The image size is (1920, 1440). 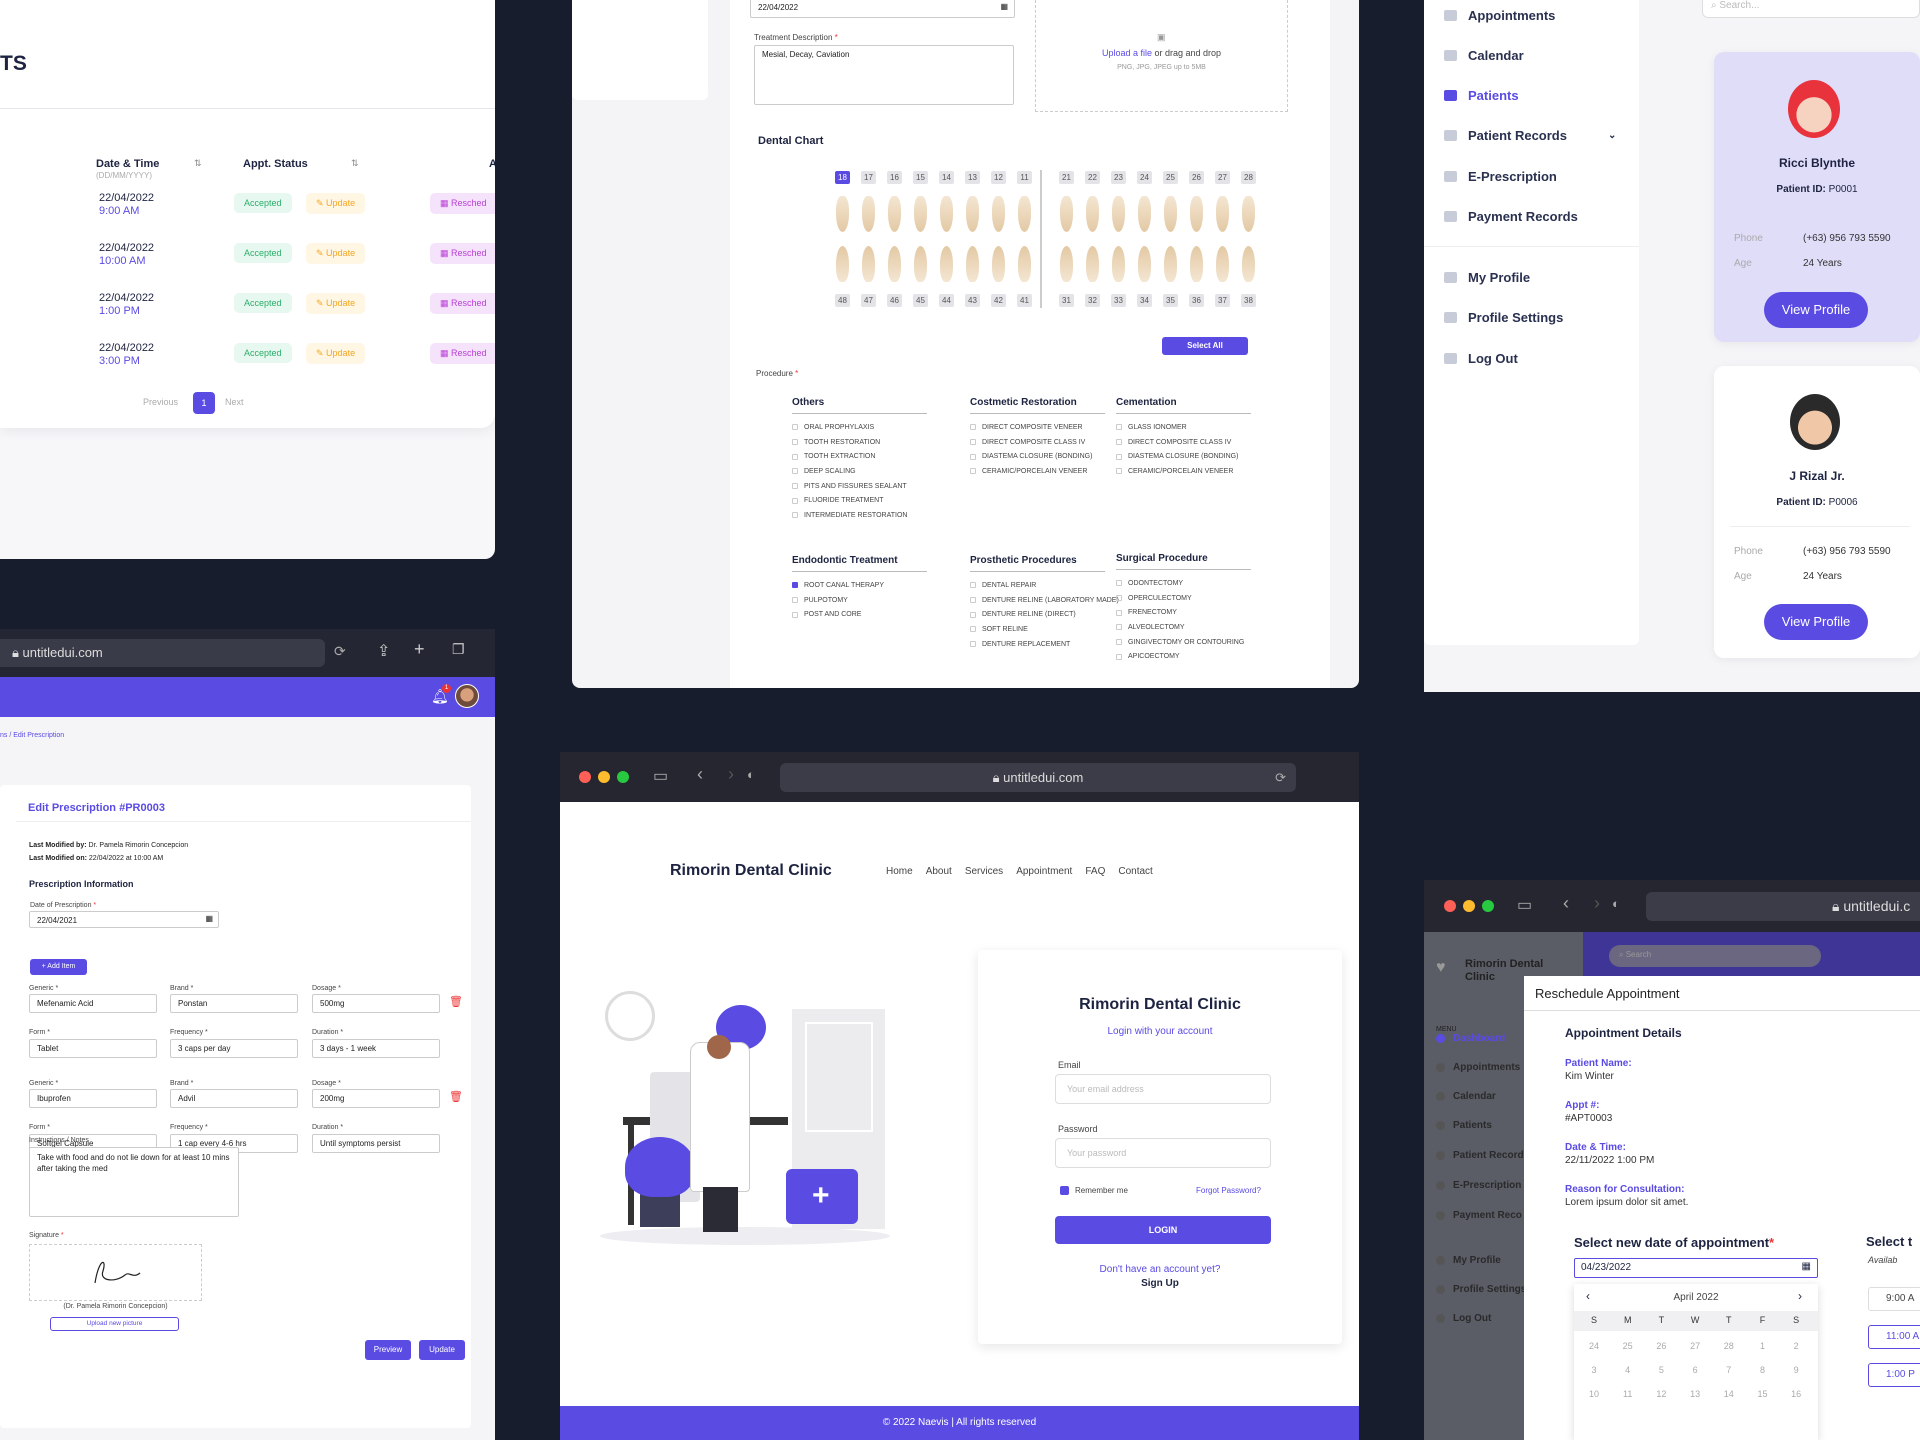 What do you see at coordinates (939, 871) in the screenshot?
I see `nav-about: About` at bounding box center [939, 871].